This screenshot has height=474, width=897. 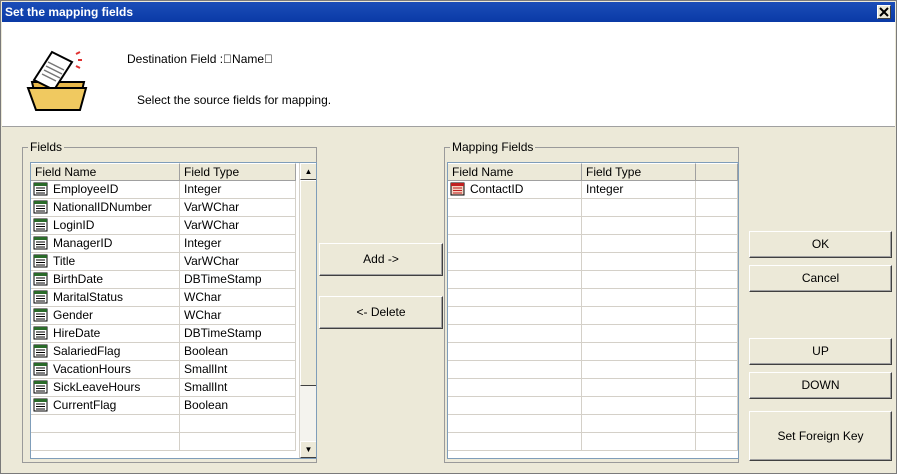 I want to click on field-name-text: SalariedFlag, so click(x=87, y=351).